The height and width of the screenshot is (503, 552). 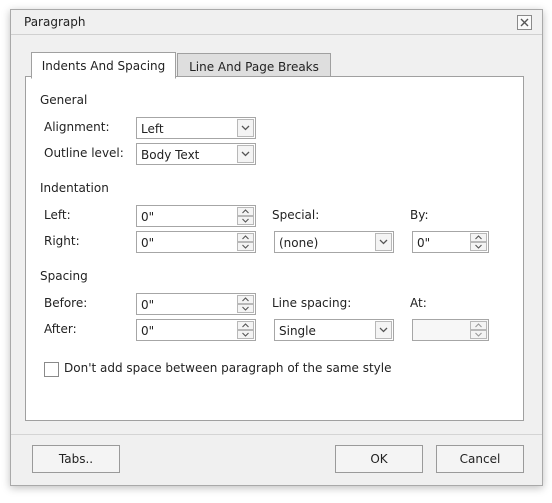 I want to click on by-value: 0", so click(x=424, y=243).